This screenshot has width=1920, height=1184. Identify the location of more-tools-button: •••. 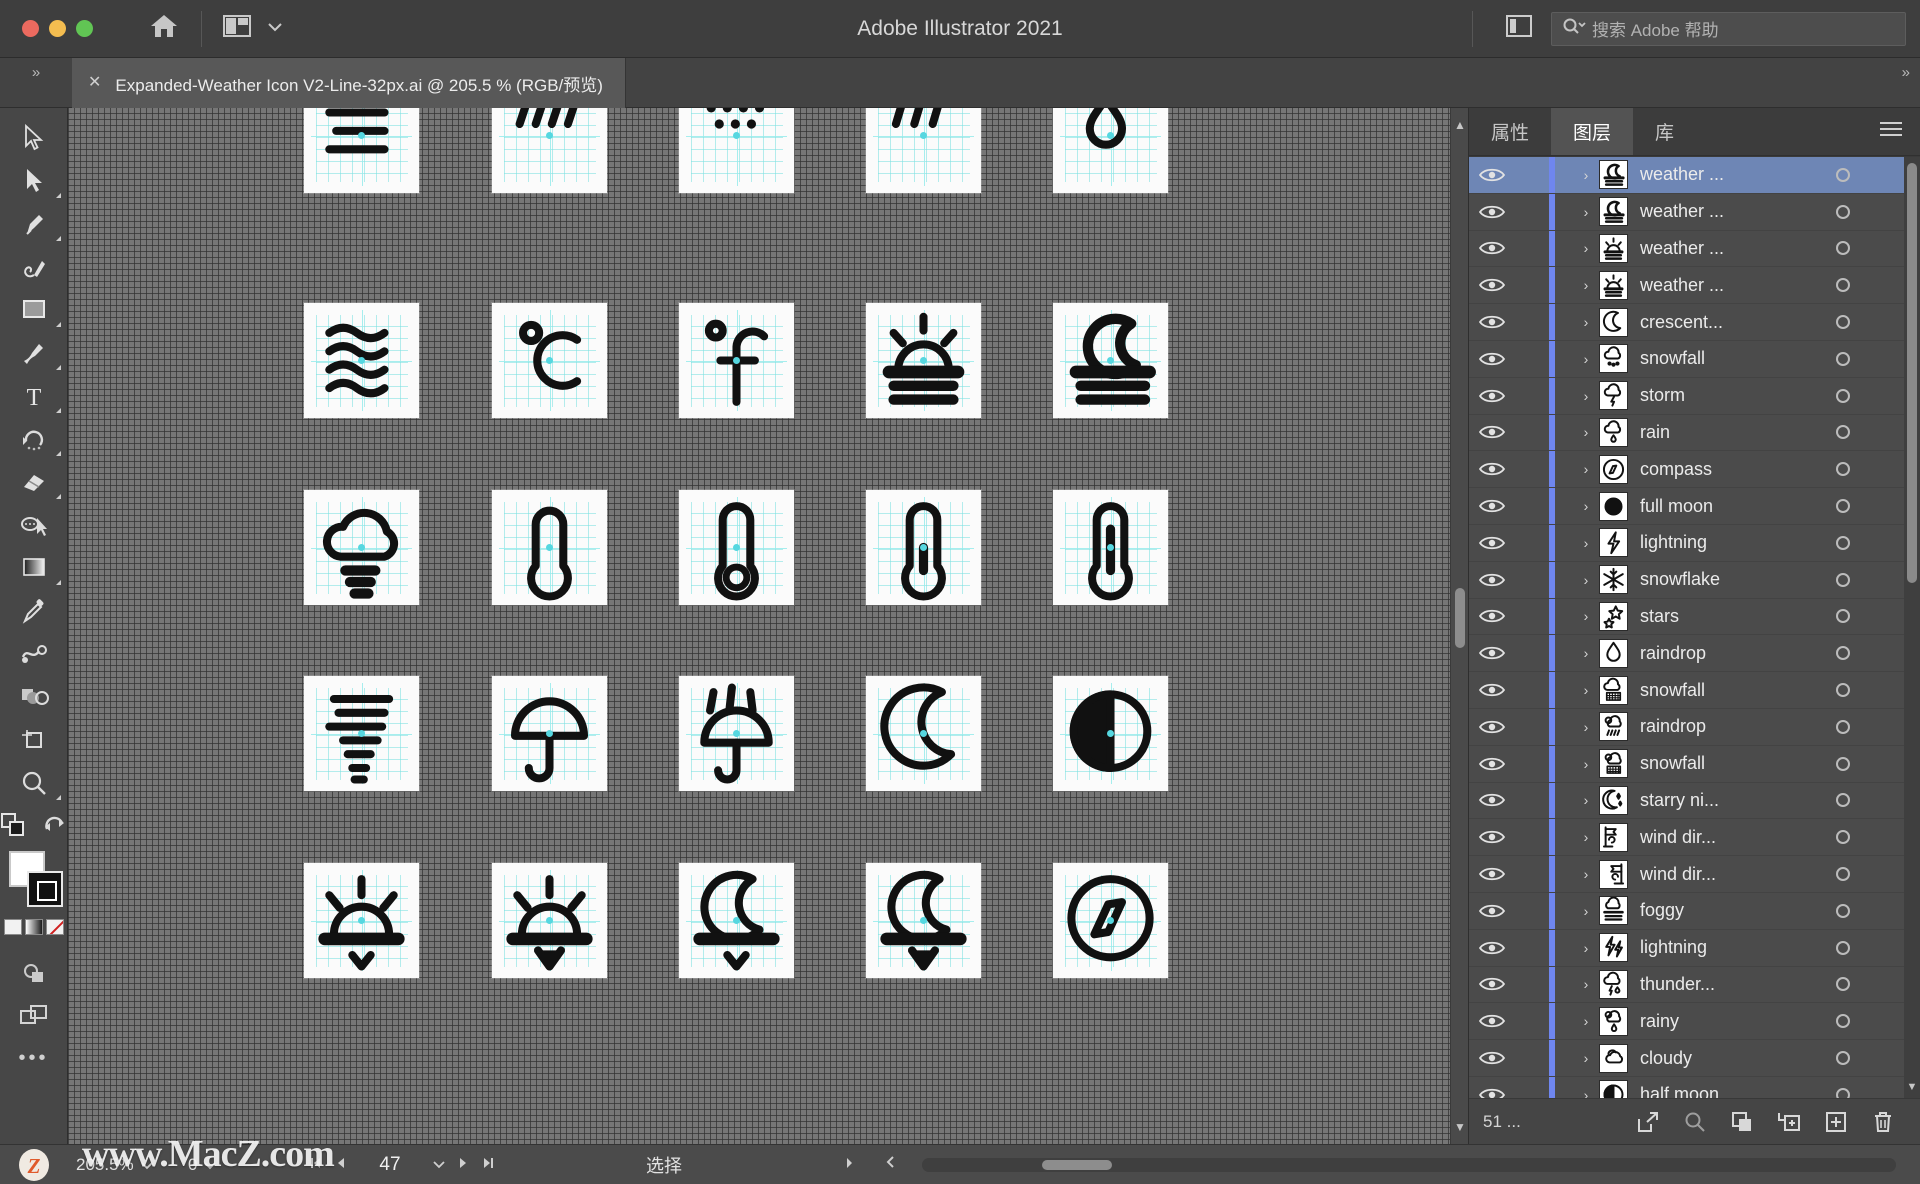
(33, 1058).